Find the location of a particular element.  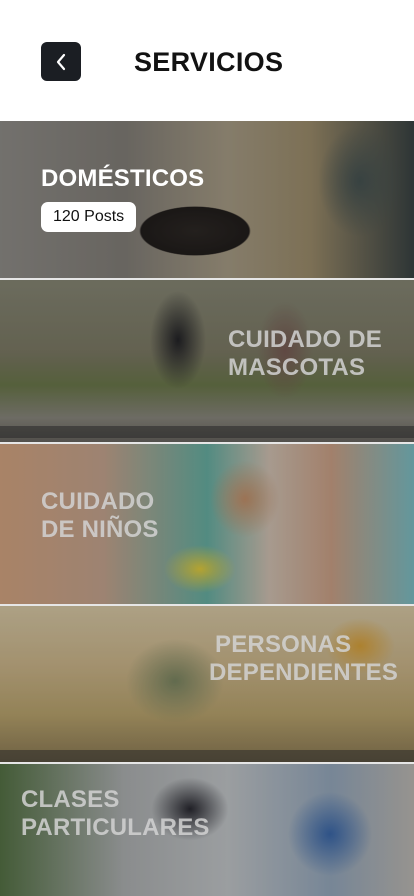

category-title: CUIDADO DE MASCOTAS is located at coordinates (305, 353).